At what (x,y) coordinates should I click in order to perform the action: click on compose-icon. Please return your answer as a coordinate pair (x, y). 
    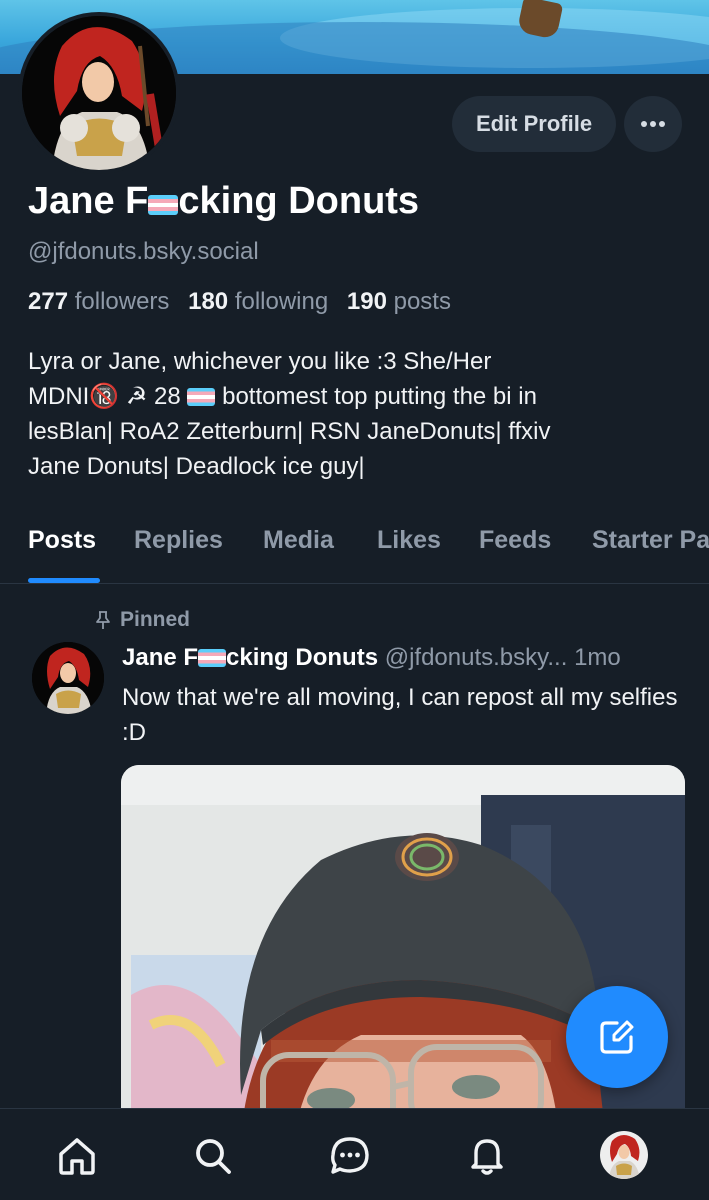
    Looking at the image, I should click on (617, 1037).